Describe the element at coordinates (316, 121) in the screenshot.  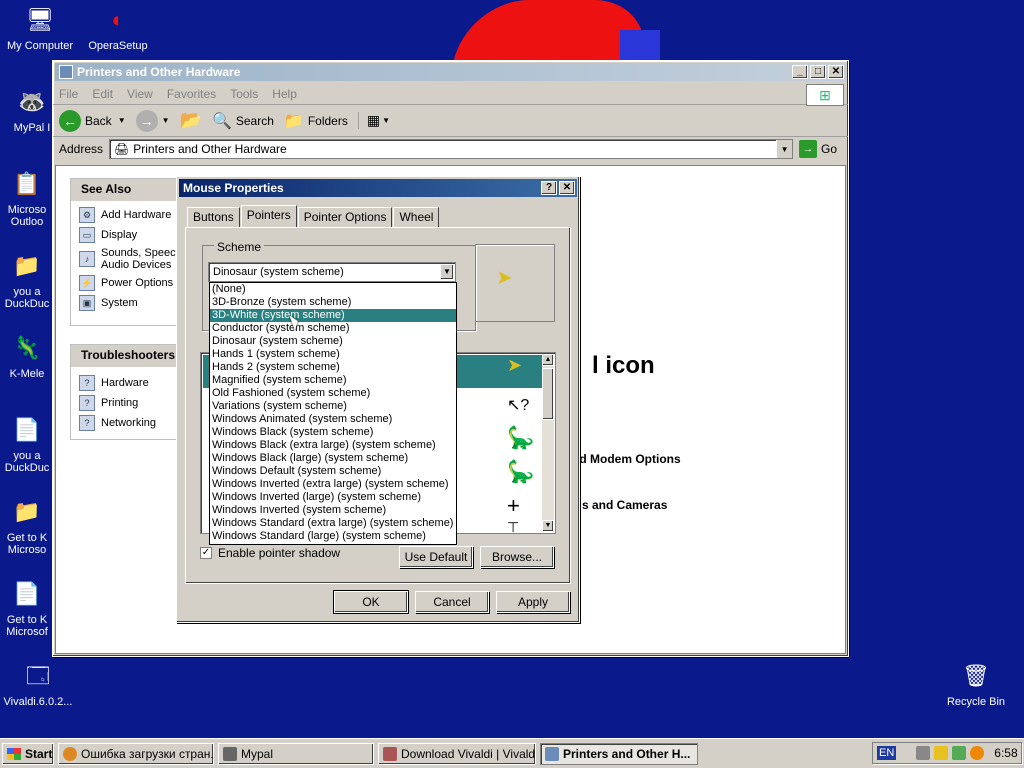
I see `folders-button: 📁 Folders` at that location.